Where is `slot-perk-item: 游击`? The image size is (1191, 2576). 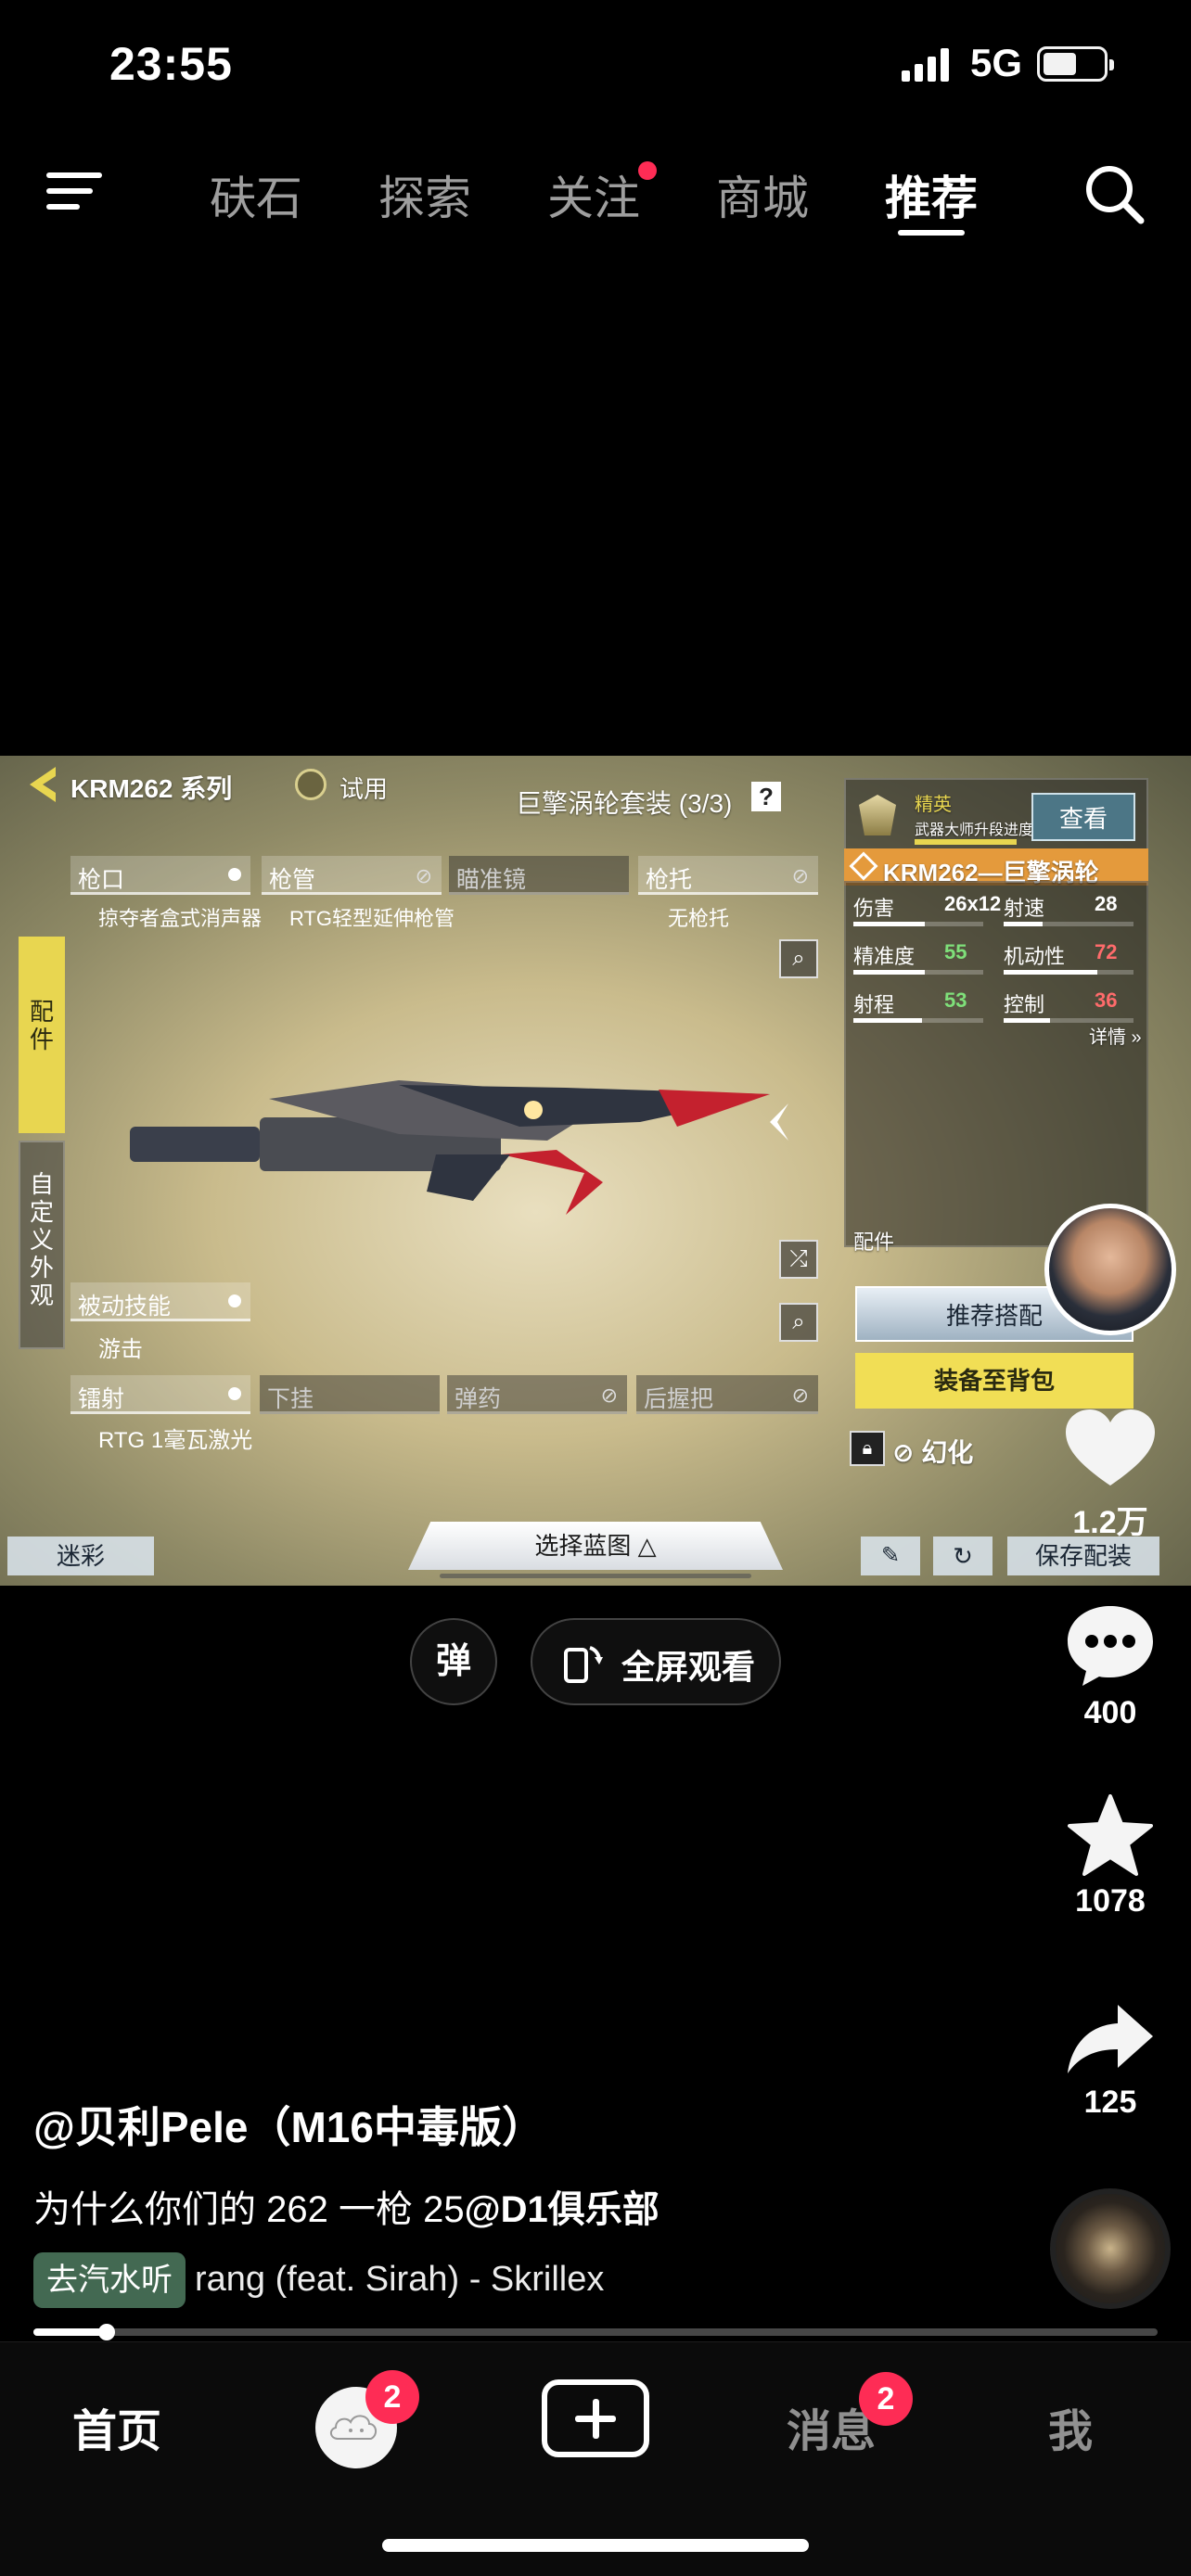 slot-perk-item: 游击 is located at coordinates (121, 1350).